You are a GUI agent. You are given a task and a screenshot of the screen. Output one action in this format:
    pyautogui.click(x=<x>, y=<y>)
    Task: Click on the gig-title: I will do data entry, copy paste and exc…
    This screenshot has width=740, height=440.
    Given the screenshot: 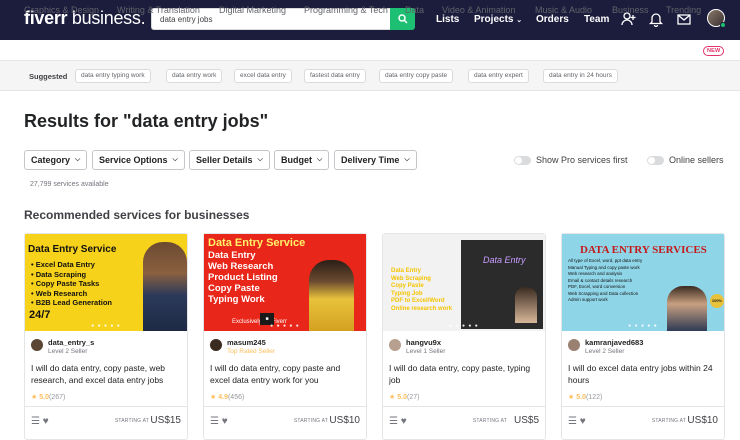 What is the action you would take?
    pyautogui.click(x=286, y=374)
    